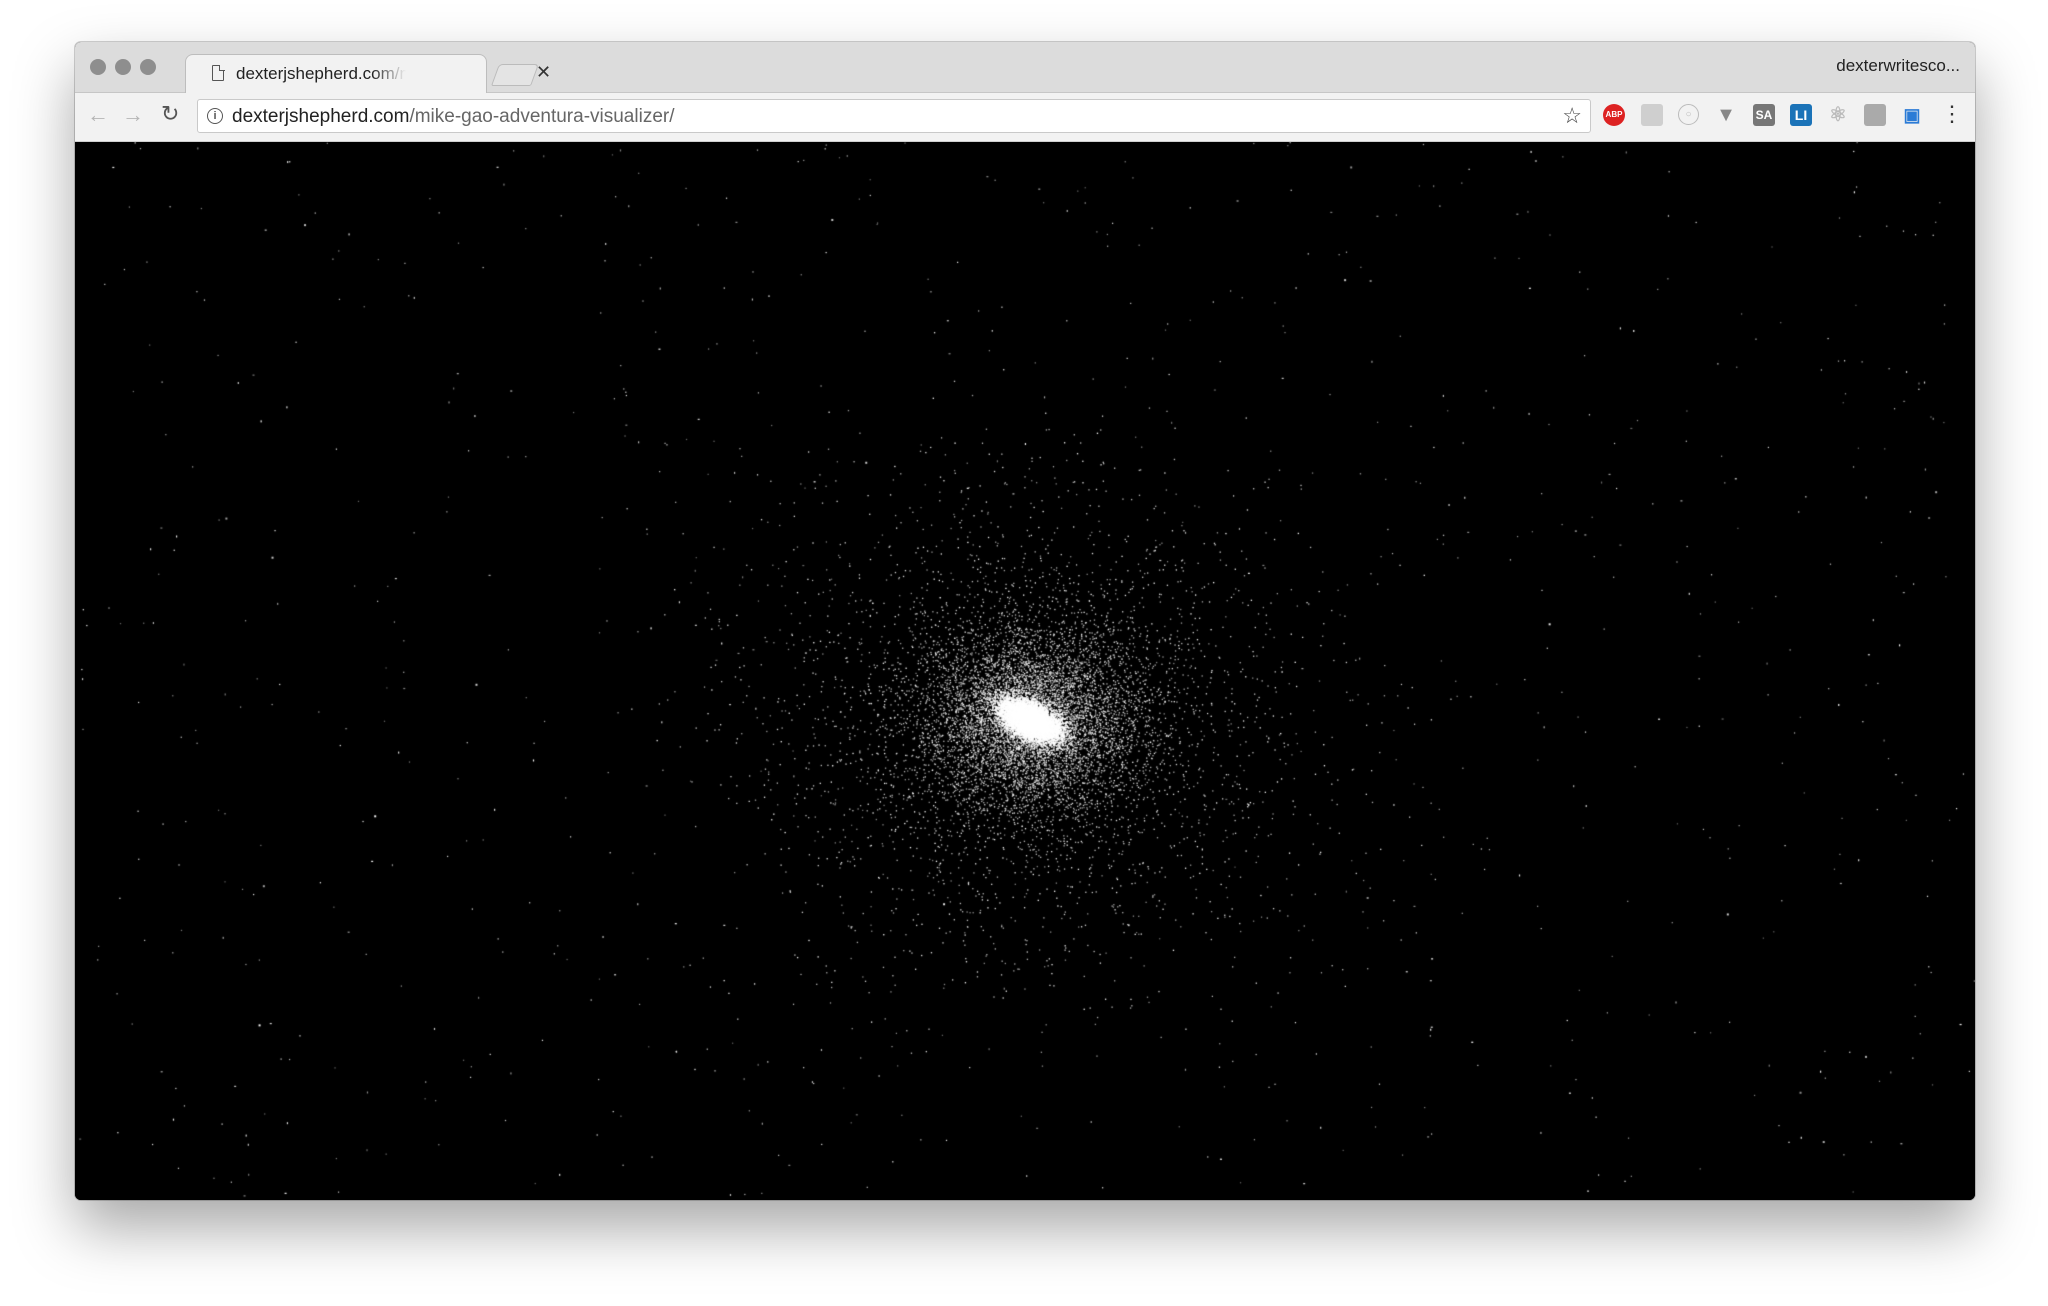 The image size is (2048, 1306). What do you see at coordinates (1764, 115) in the screenshot?
I see `sa-extension-icon: SA` at bounding box center [1764, 115].